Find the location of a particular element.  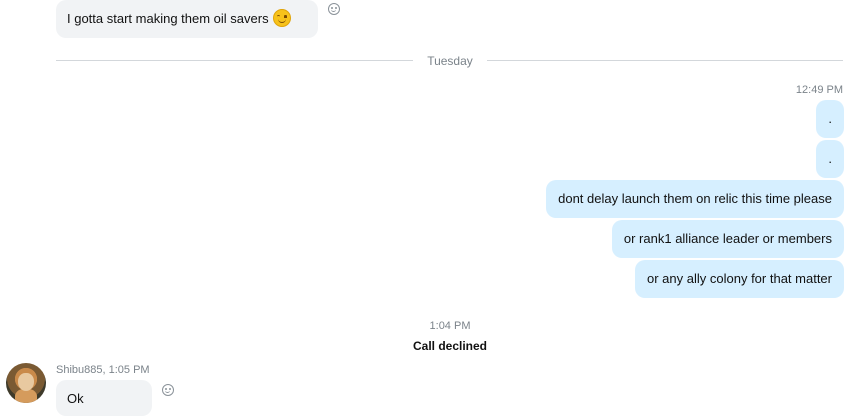

message-bubble-incoming: Ok is located at coordinates (104, 398).